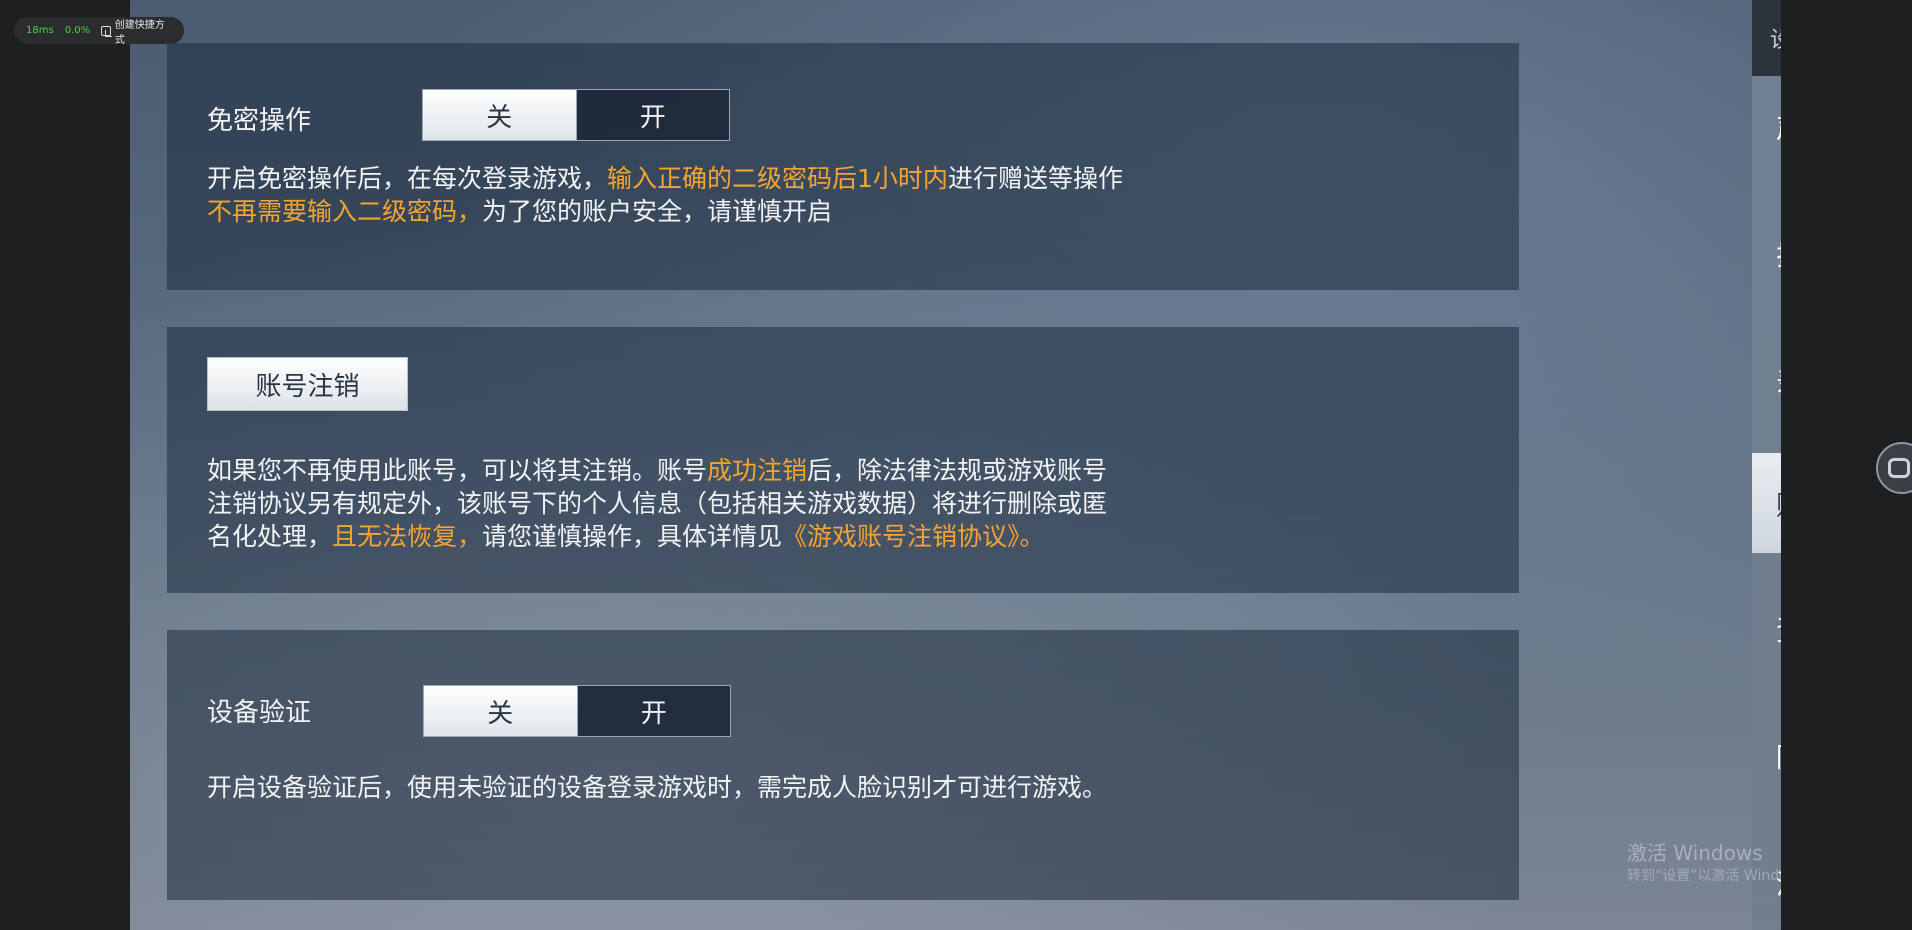  I want to click on shortcut-label: 创建快捷方式, so click(139, 32).